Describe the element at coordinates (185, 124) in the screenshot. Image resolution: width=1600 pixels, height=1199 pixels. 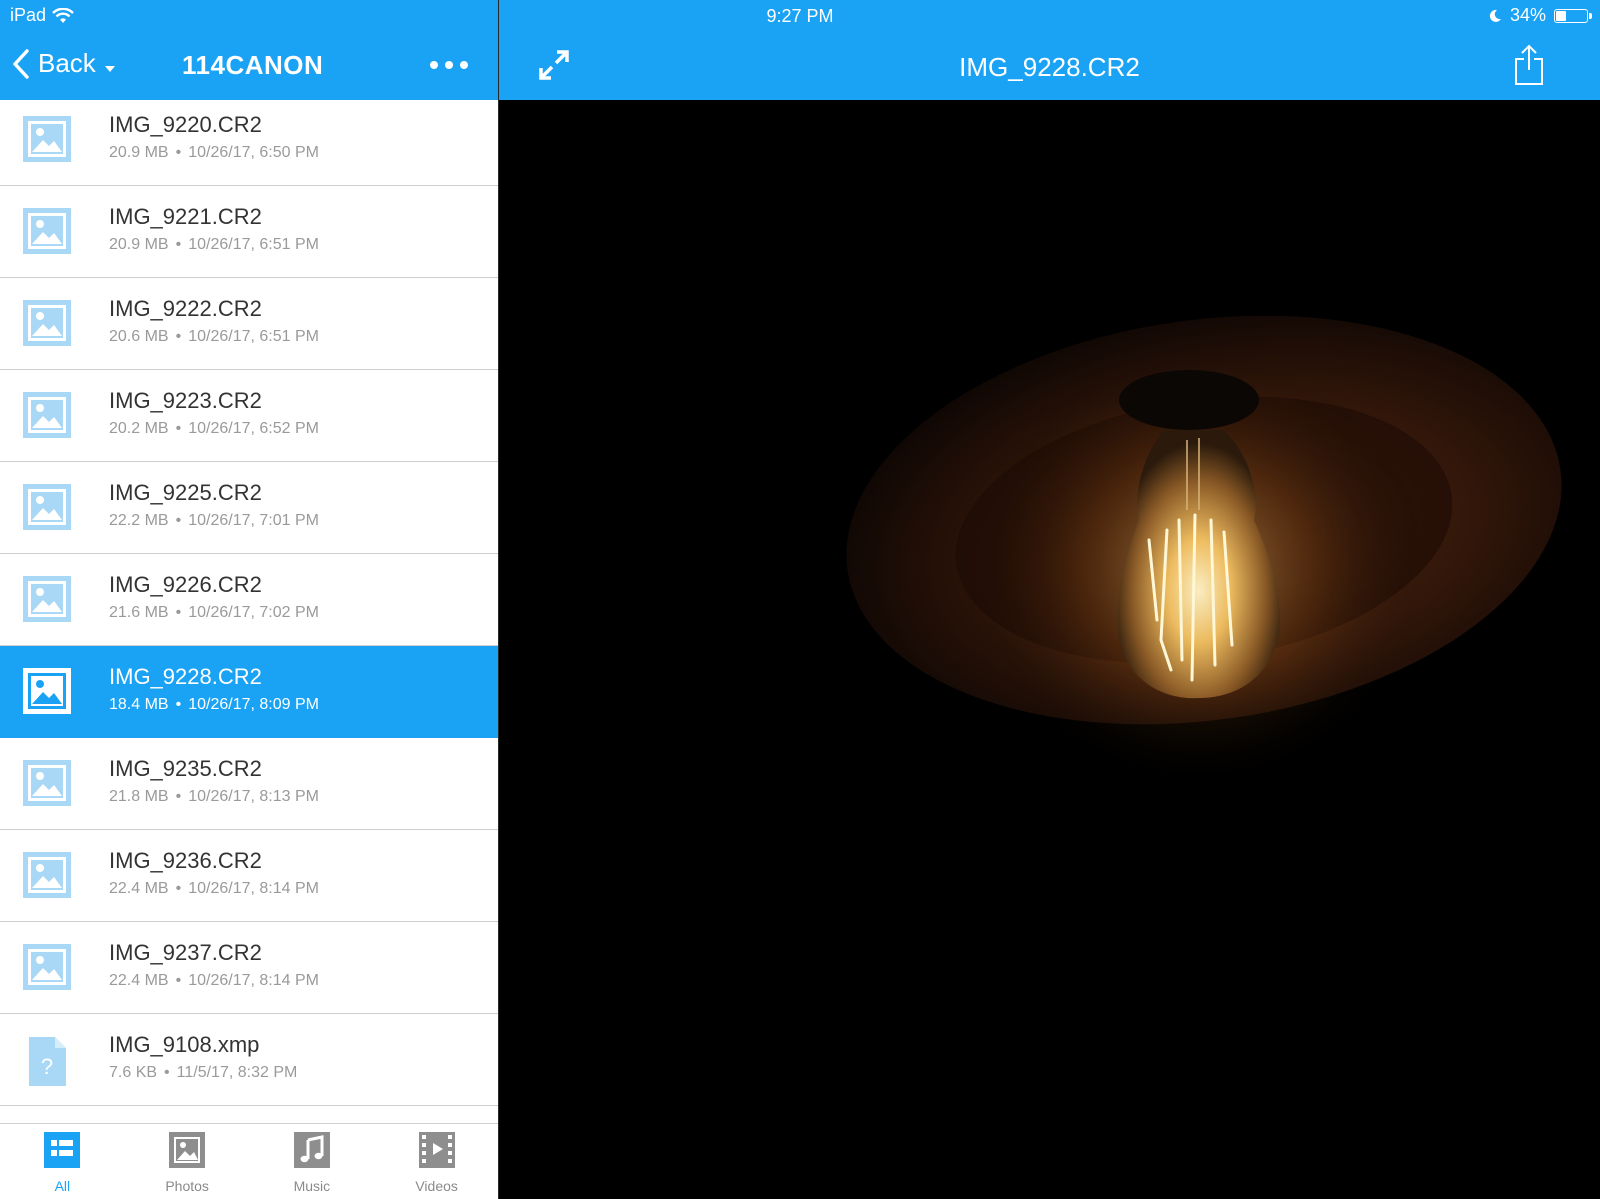
I see `file-name: IMG_9220.CR2` at that location.